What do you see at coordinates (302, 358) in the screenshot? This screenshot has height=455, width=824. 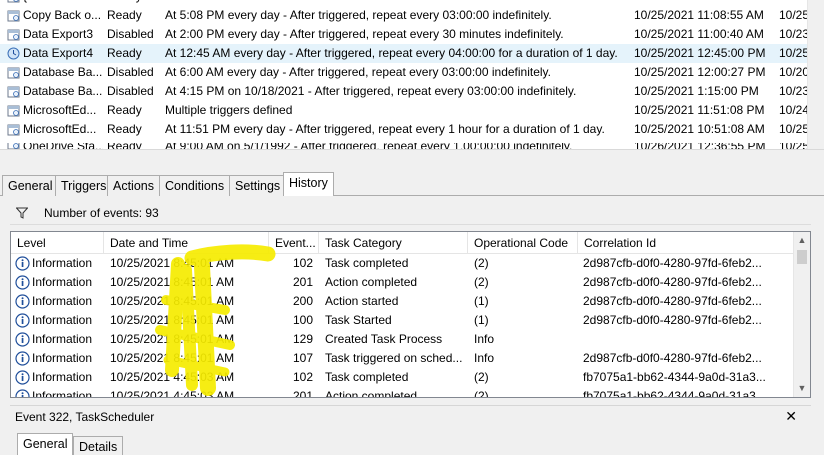 I see `event-id: 107` at bounding box center [302, 358].